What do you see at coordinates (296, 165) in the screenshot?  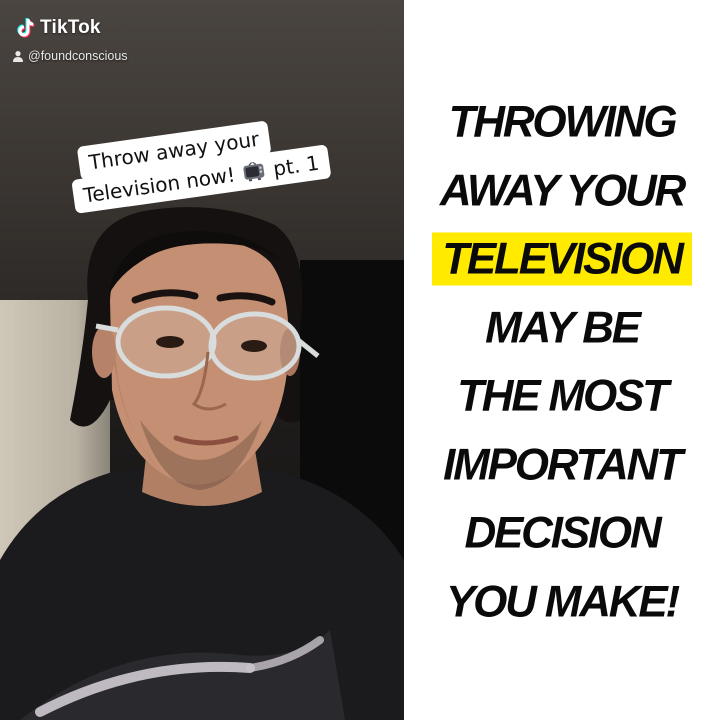 I see `caption-text-after-icon: pt. 1` at bounding box center [296, 165].